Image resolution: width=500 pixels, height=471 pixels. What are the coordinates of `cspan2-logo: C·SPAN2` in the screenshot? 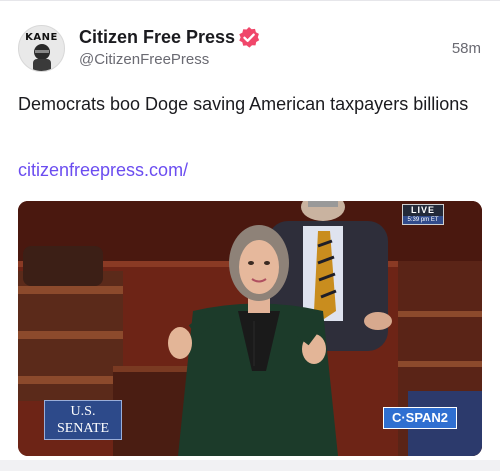 It's located at (420, 418).